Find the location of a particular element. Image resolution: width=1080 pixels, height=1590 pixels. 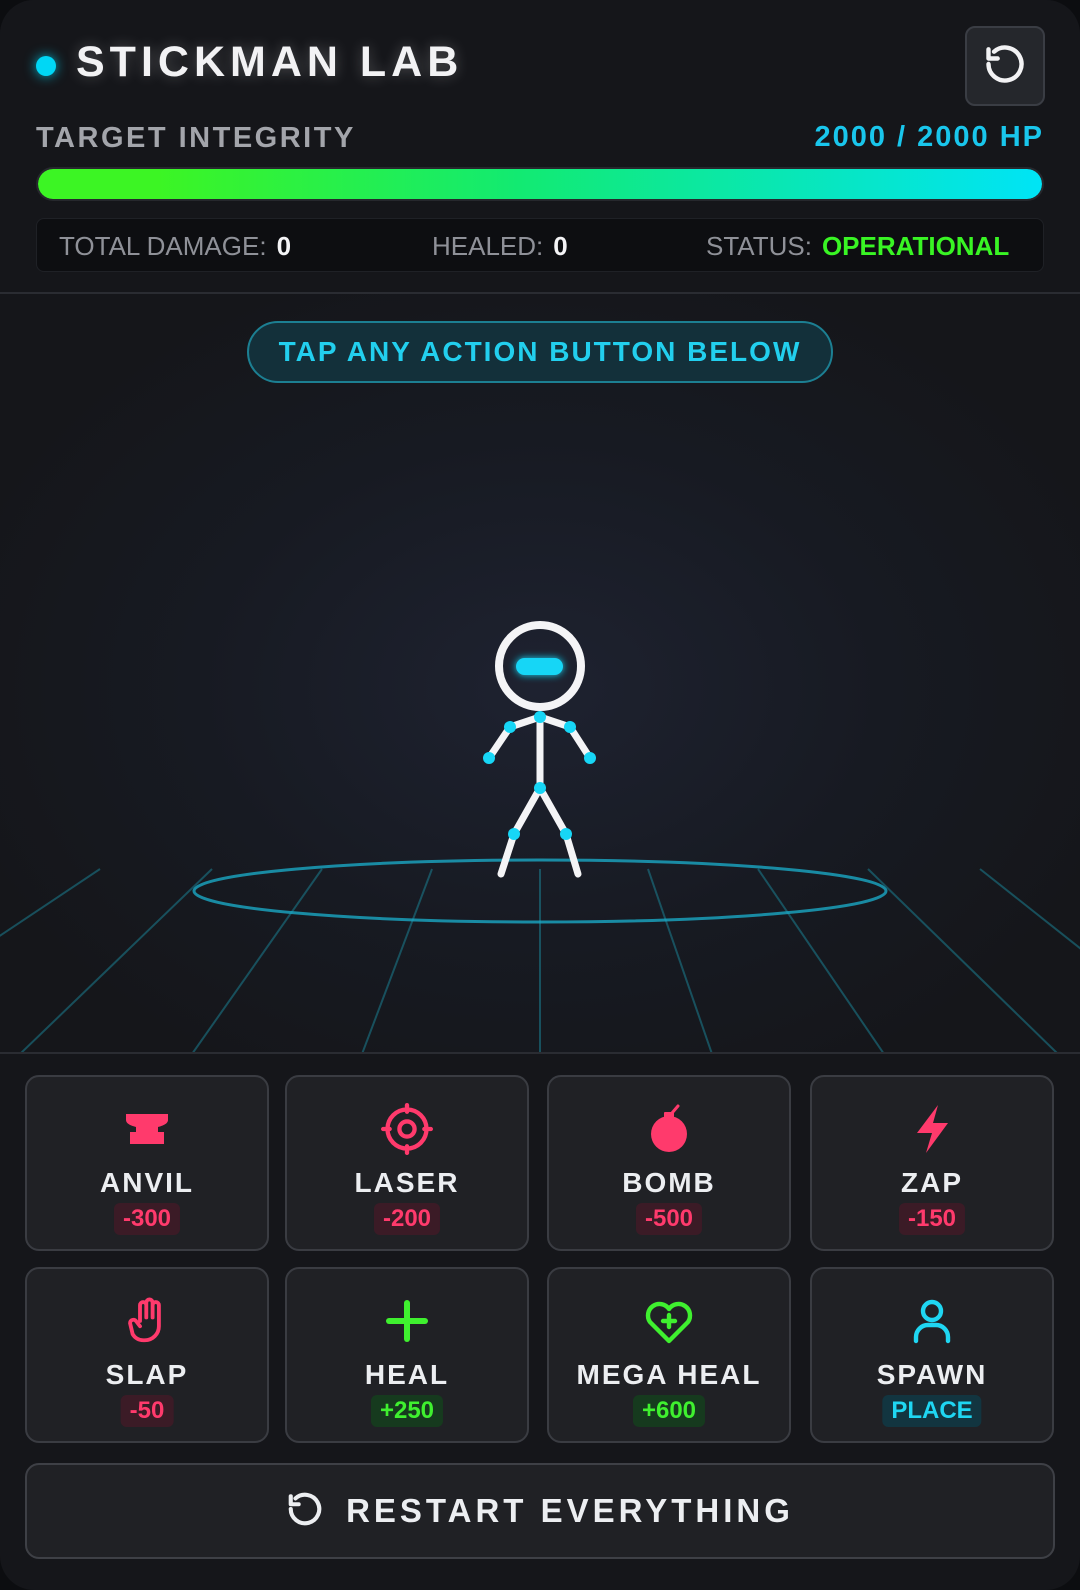

healed-value: 0 is located at coordinates (560, 246).